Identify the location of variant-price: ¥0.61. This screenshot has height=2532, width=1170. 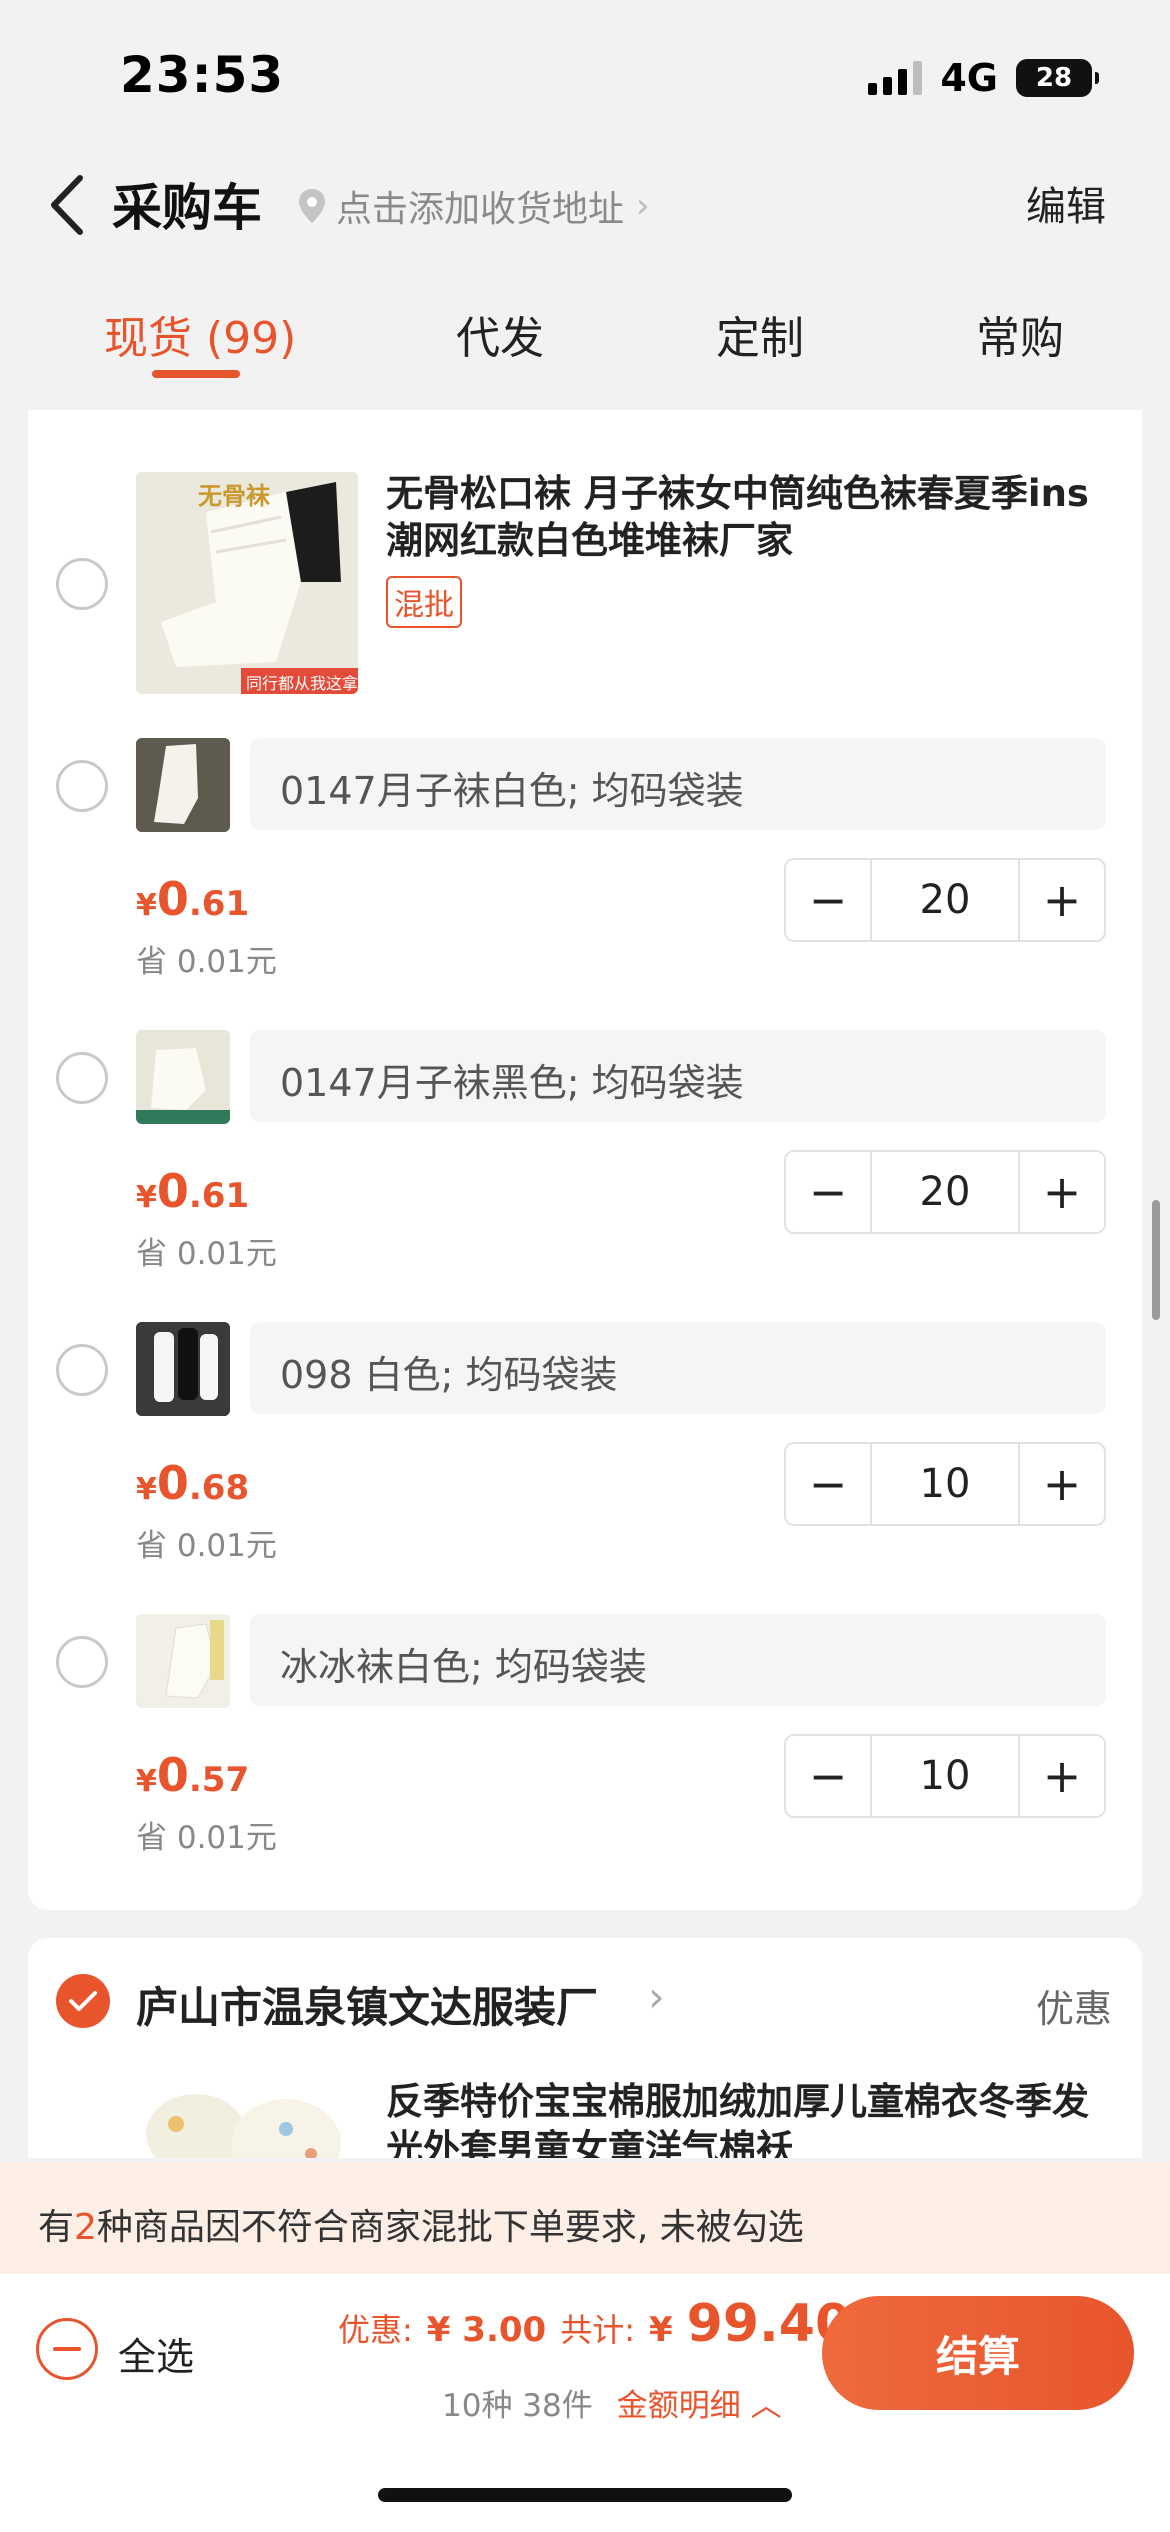
(192, 899).